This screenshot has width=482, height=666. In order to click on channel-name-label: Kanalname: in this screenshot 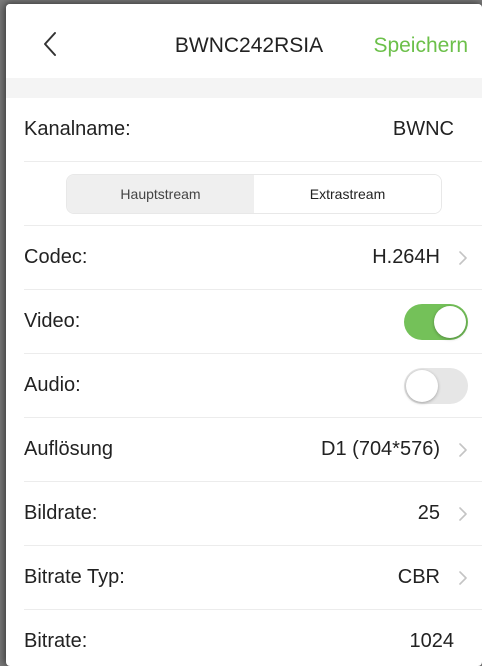, I will do `click(77, 129)`.